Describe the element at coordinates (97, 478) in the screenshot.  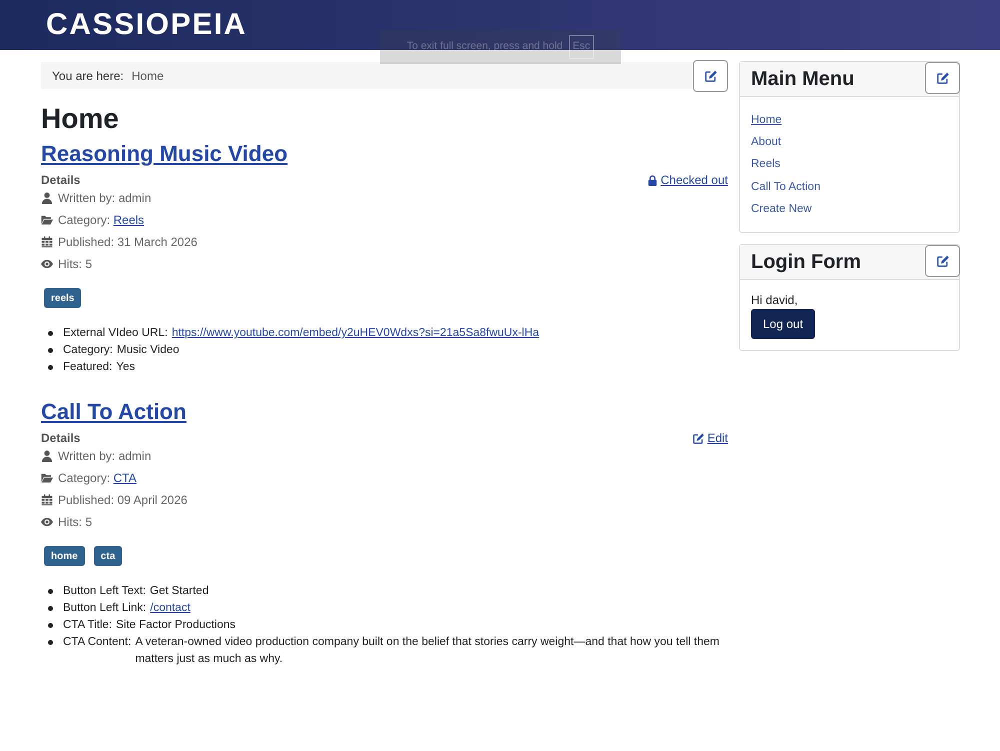
I see `meta-text: Category: CTA` at that location.